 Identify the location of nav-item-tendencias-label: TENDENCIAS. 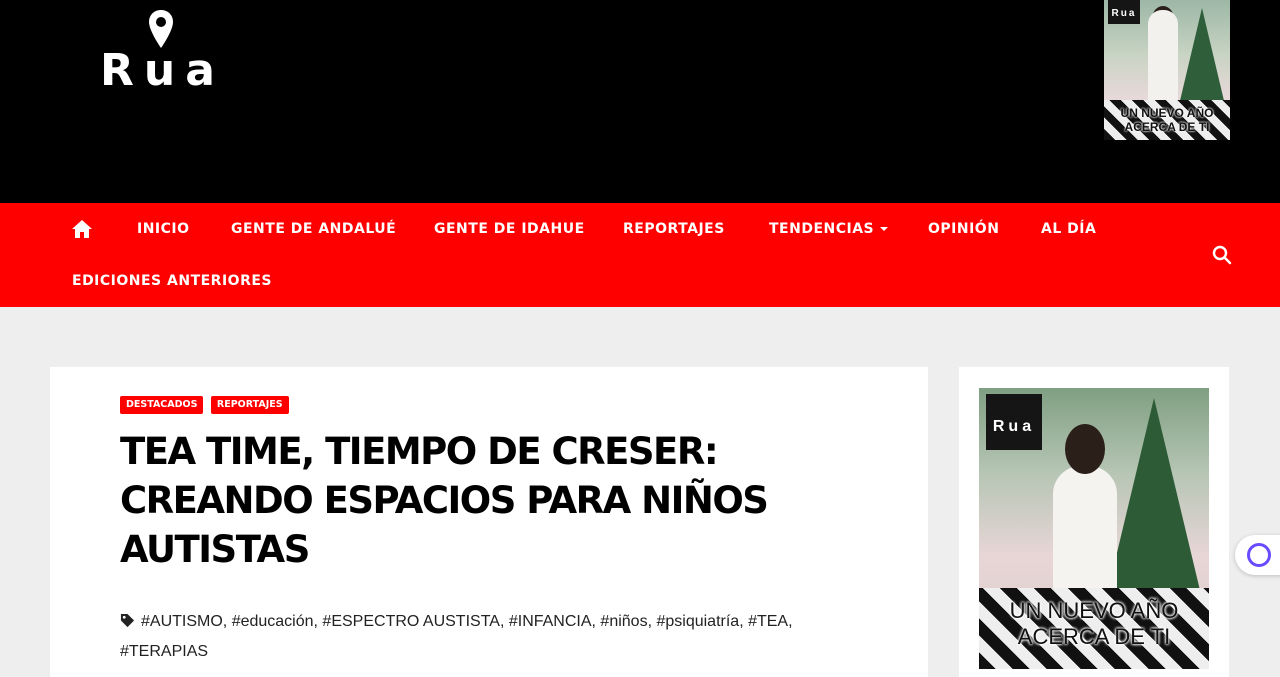
(822, 229).